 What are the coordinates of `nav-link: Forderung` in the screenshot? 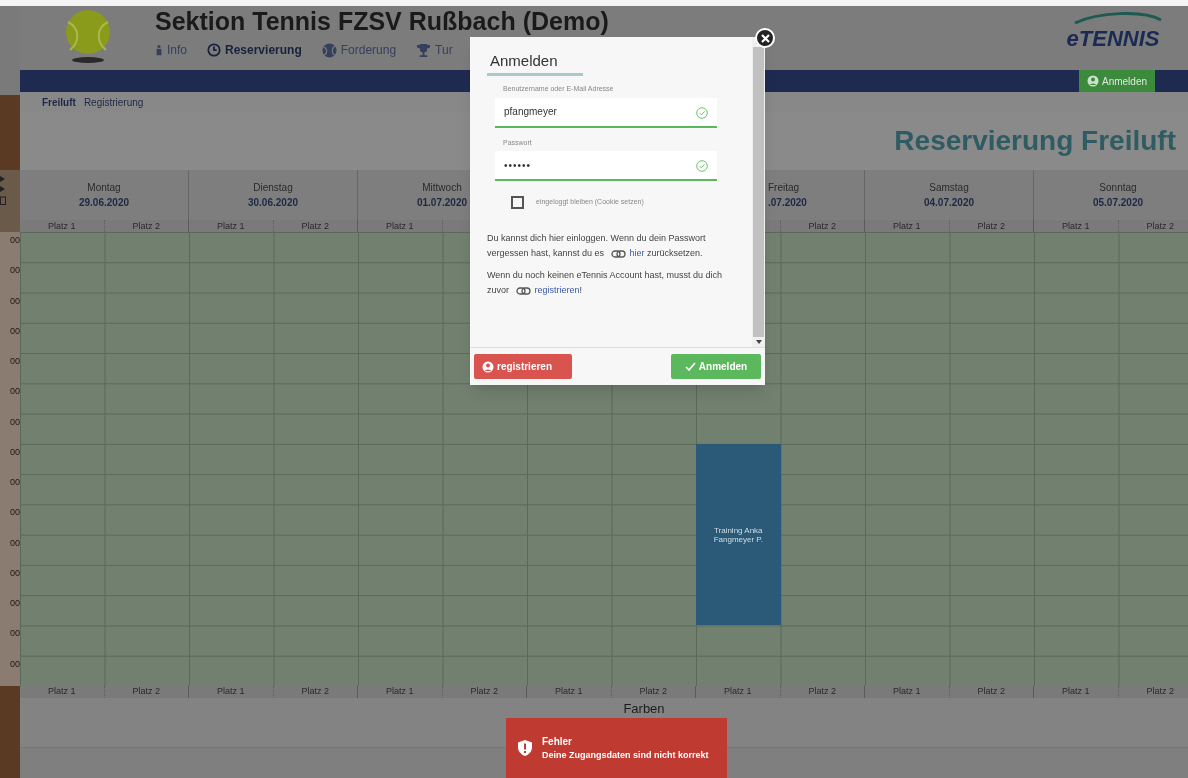 It's located at (359, 50).